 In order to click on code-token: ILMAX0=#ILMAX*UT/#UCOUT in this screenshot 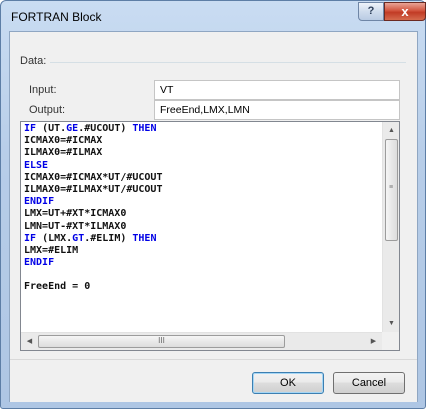, I will do `click(93, 189)`.